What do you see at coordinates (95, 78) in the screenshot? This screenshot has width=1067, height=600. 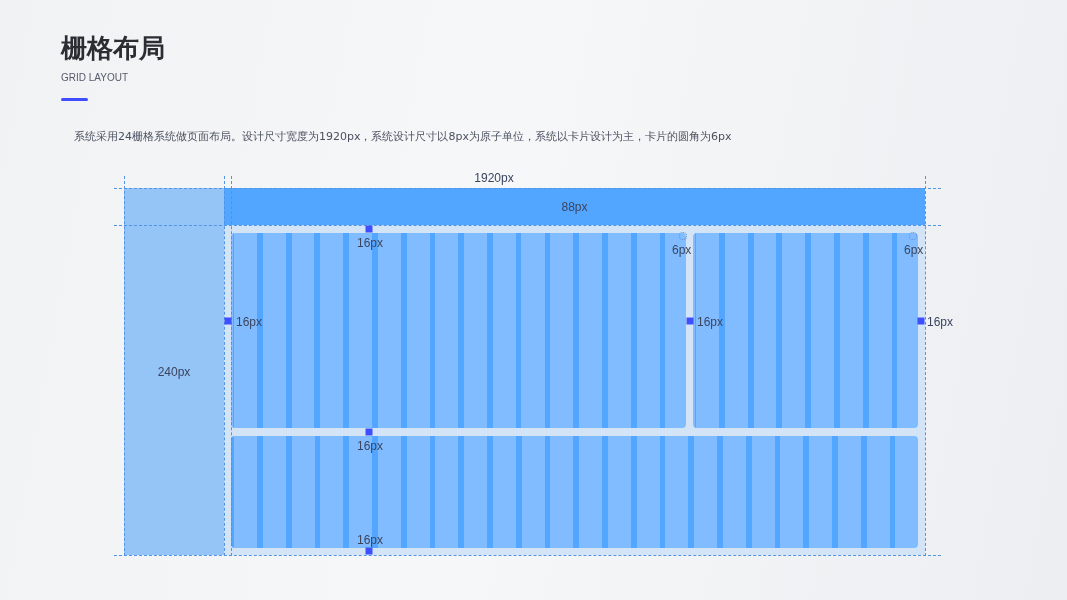 I see `page-subtitle: GRID LAYOUT` at bounding box center [95, 78].